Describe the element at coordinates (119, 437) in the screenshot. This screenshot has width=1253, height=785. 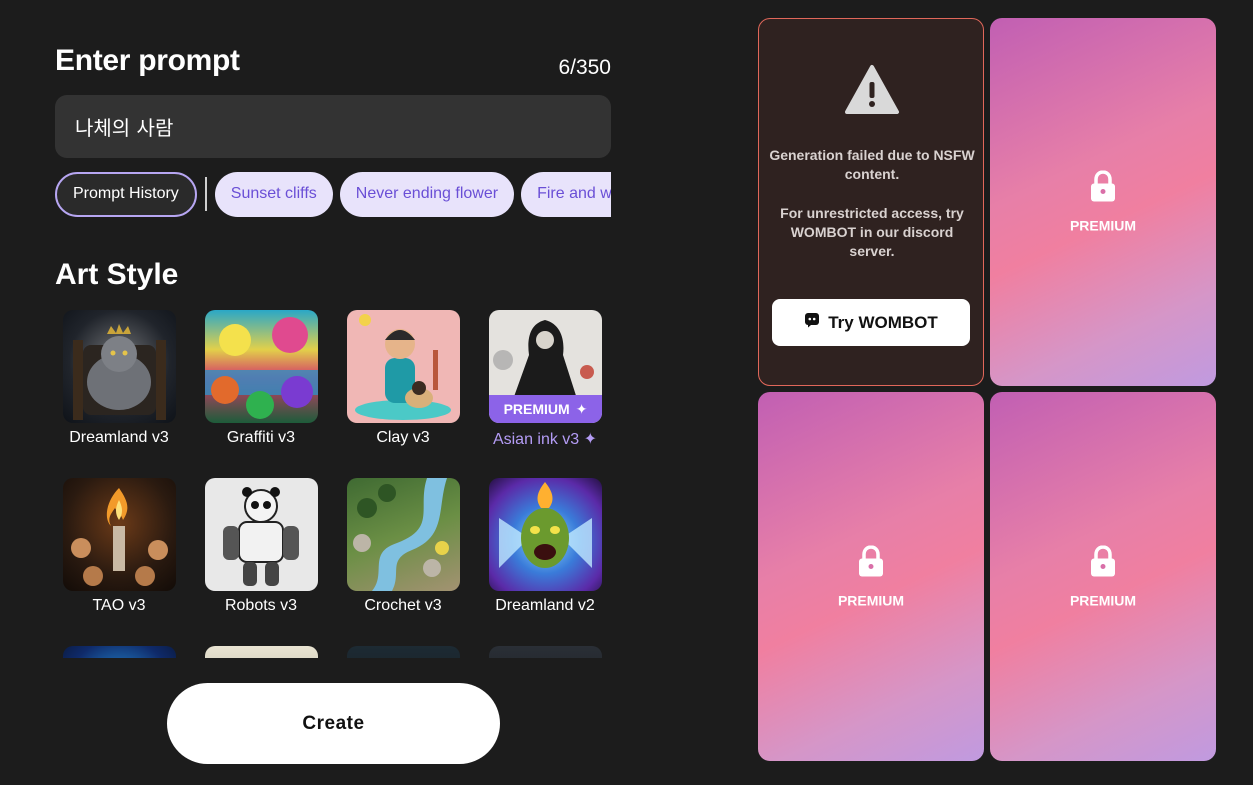
I see `style-label: Dreamland v3` at that location.